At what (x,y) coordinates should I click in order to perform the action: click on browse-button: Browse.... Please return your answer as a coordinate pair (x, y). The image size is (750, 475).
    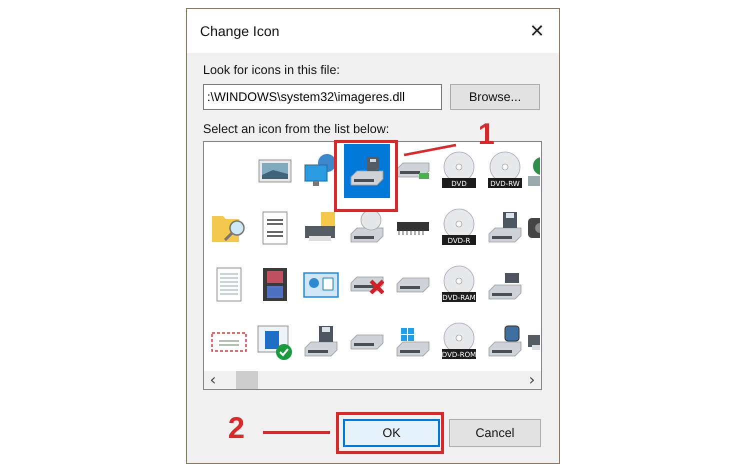
    Looking at the image, I should click on (495, 97).